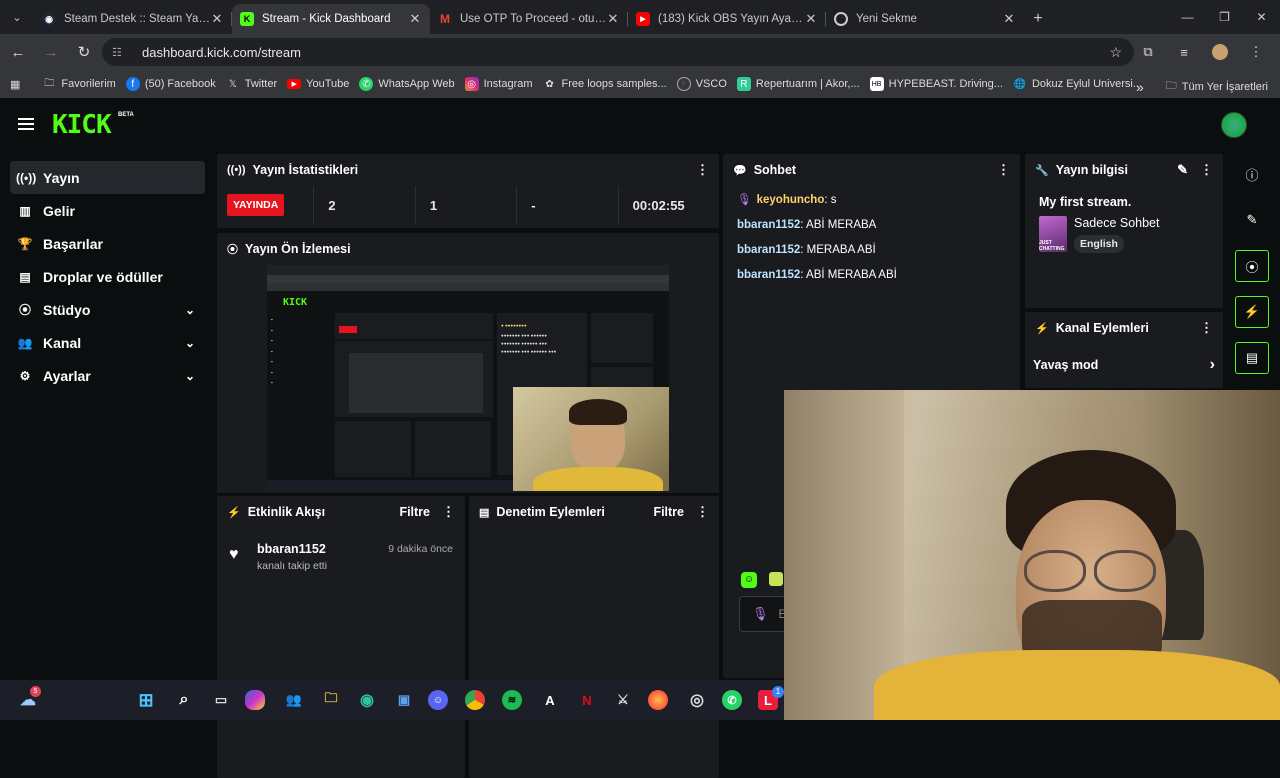 This screenshot has width=1280, height=778. I want to click on address-bar: ☷ dashboard.kick.com/stream ☆, so click(618, 52).